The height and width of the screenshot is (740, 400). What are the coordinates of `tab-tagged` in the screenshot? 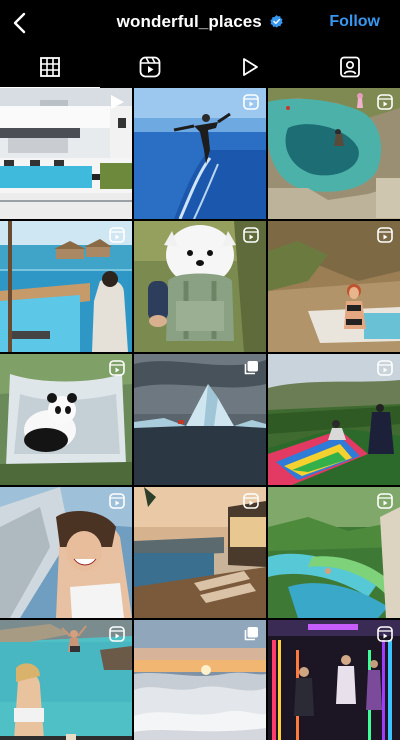 It's located at (350, 67).